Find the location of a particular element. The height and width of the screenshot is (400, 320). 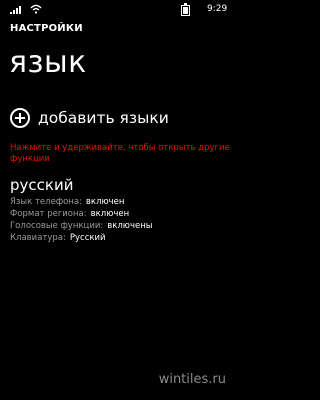

detail-value: Русский is located at coordinates (87, 238).